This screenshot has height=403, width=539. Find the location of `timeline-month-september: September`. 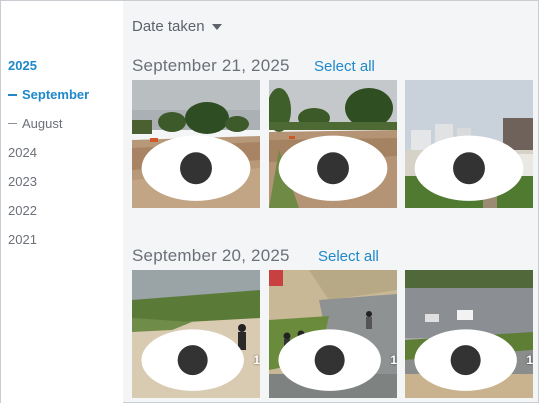

timeline-month-september: September is located at coordinates (48, 94).